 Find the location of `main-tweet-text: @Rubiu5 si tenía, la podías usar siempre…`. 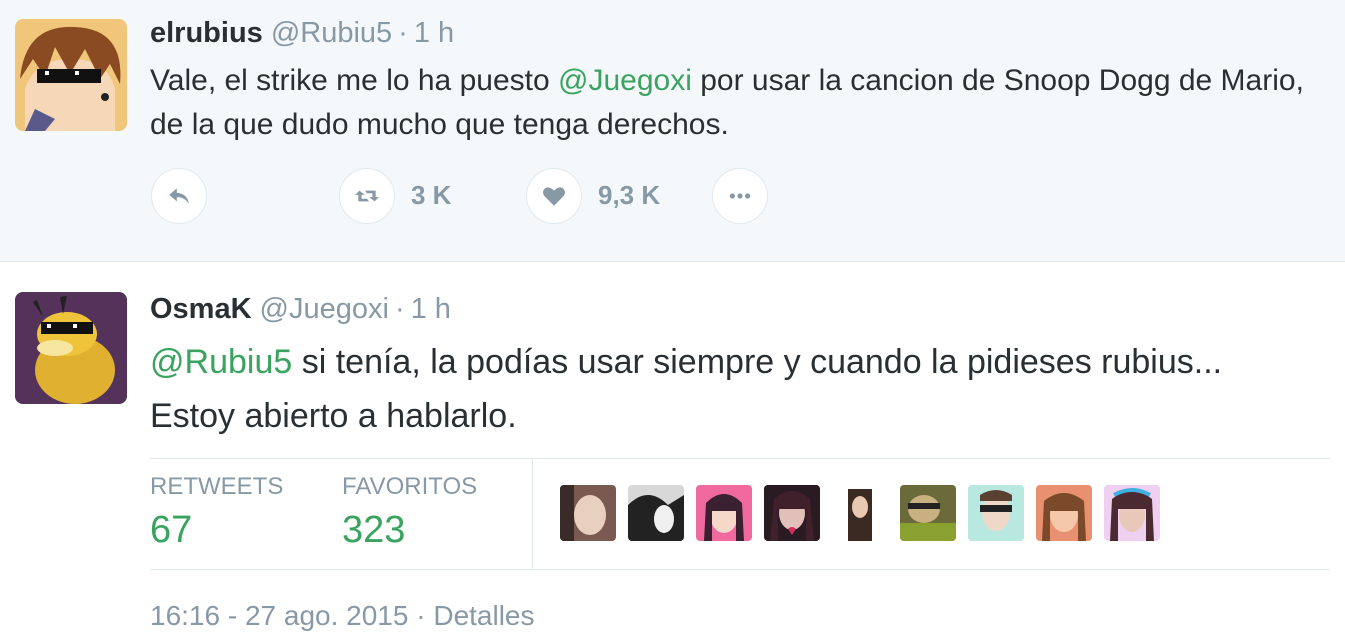

main-tweet-text: @Rubiu5 si tenía, la podías usar siempre… is located at coordinates (710, 389).